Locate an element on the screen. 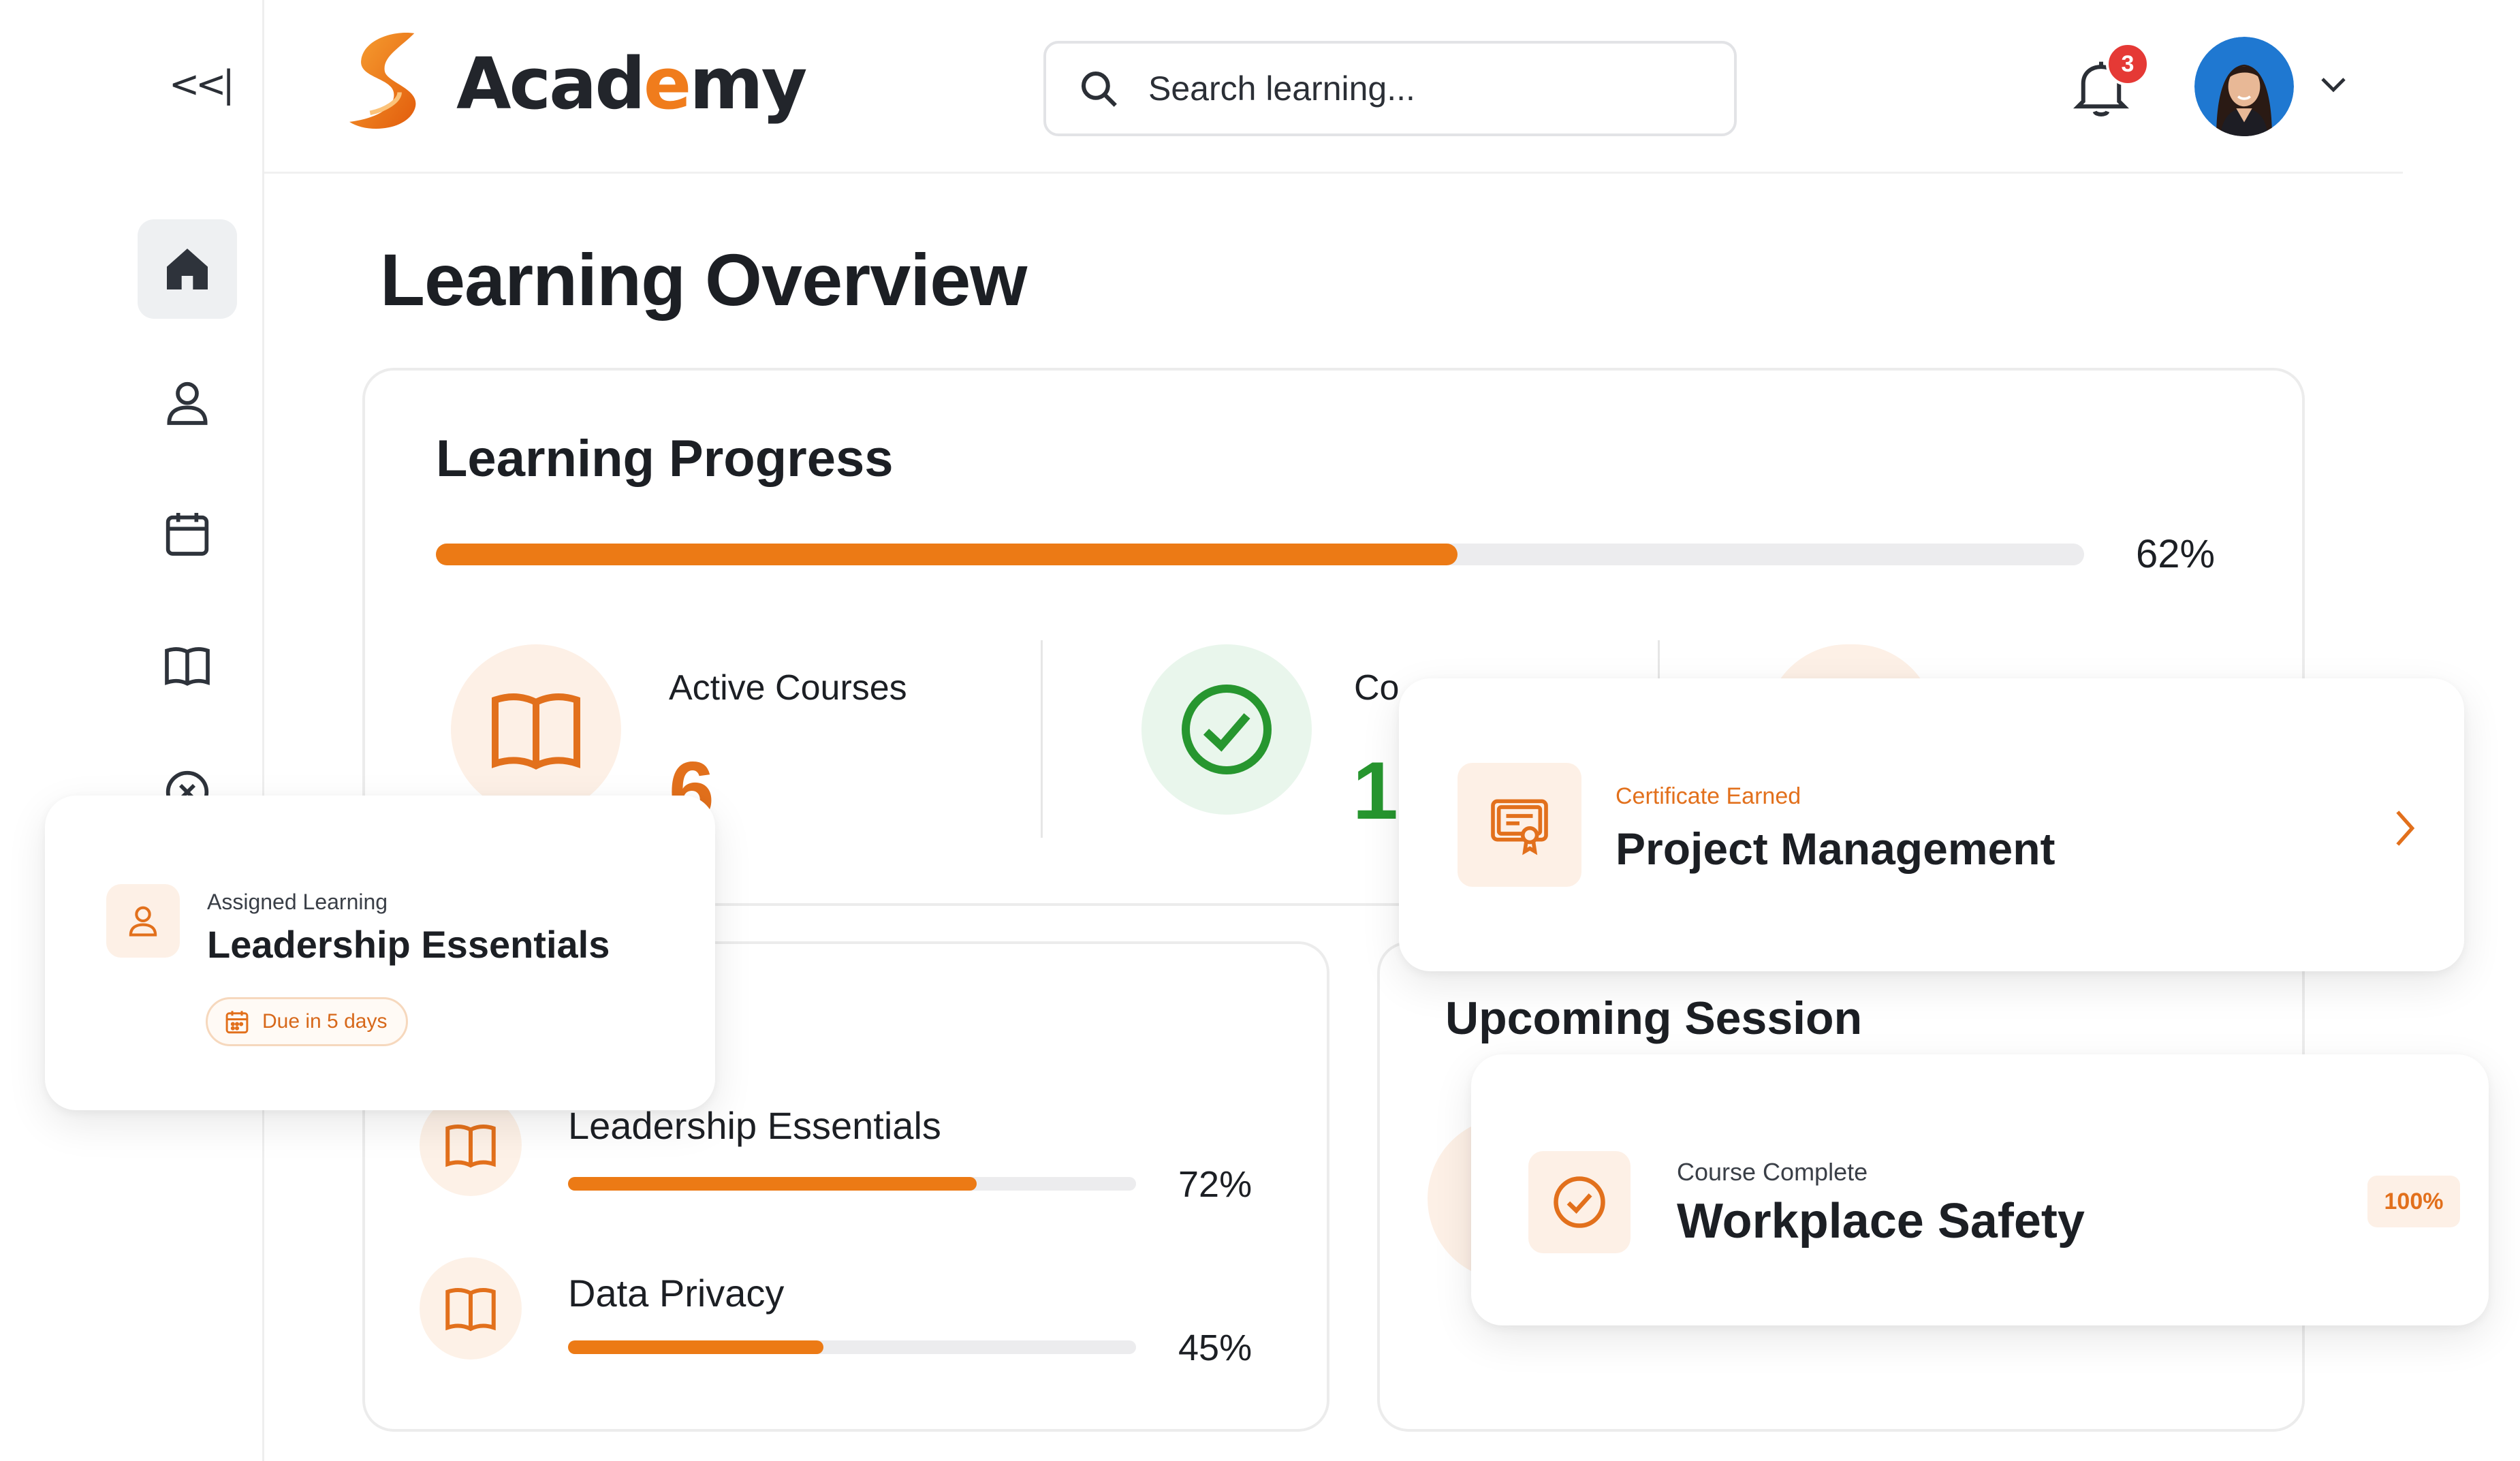 This screenshot has height=1461, width=2520. overall-progress-percent: 62% is located at coordinates (2176, 554).